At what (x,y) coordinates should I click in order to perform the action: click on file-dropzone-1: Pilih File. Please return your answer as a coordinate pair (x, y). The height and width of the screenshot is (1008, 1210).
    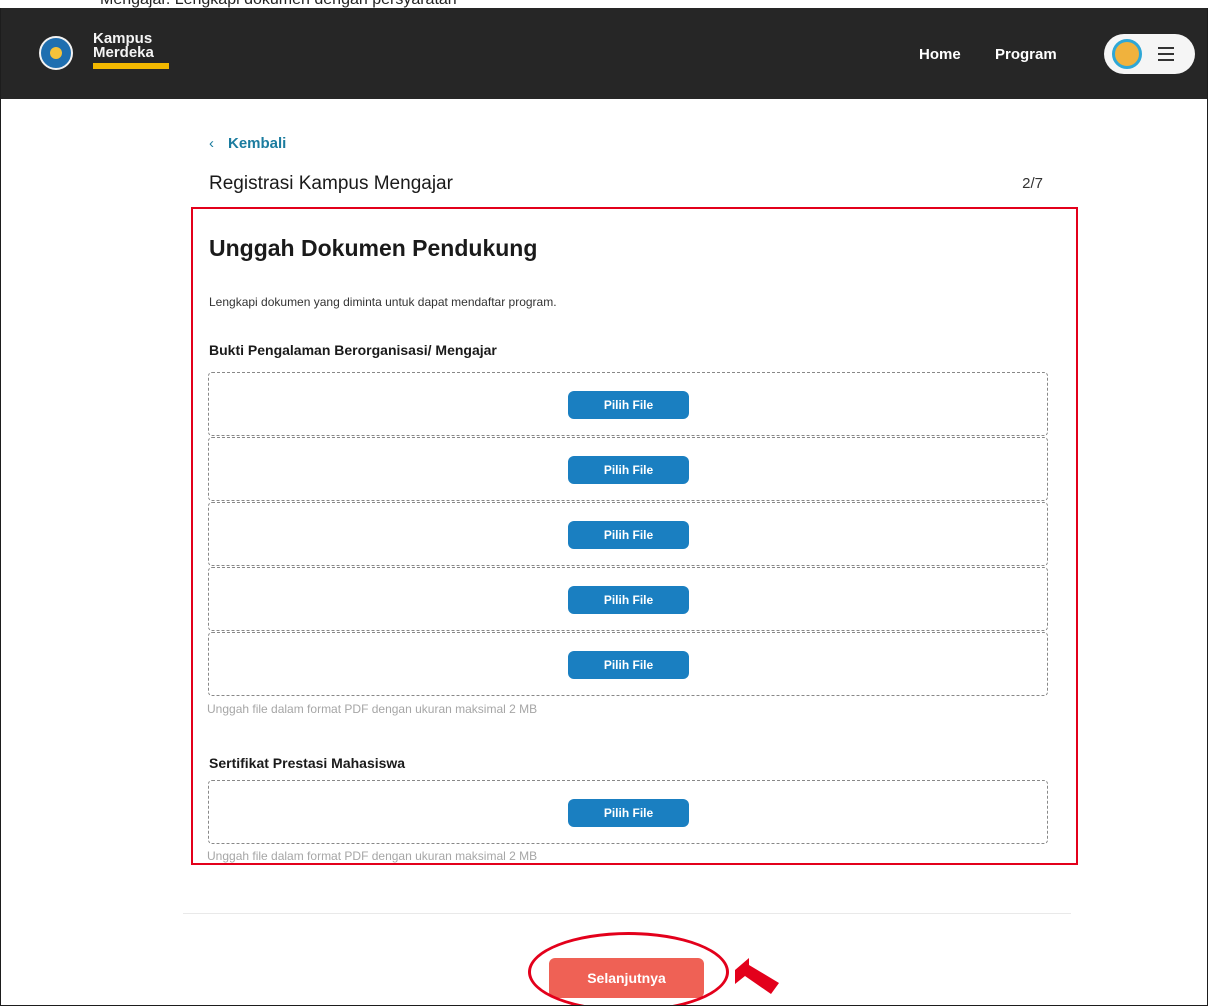
    Looking at the image, I should click on (628, 404).